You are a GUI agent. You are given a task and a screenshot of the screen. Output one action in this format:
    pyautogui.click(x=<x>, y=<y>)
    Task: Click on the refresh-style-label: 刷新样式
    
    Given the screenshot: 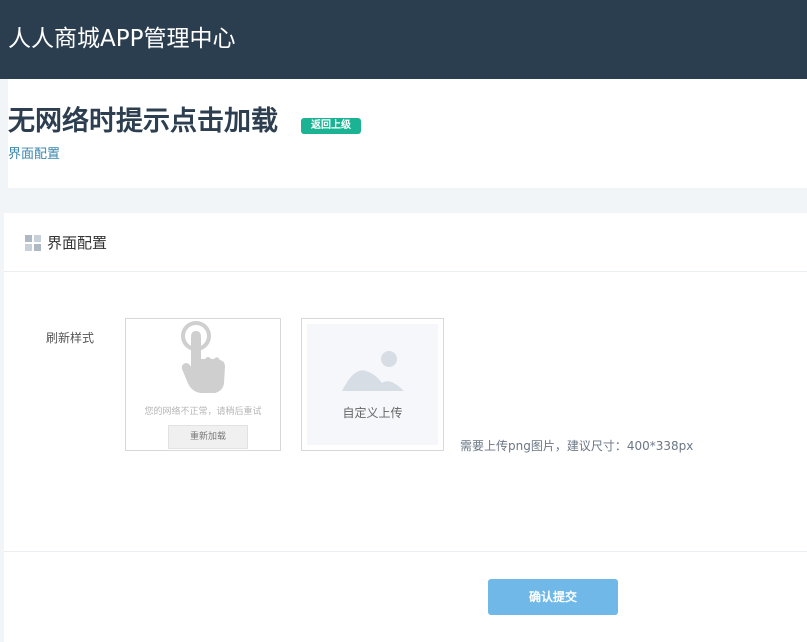 What is the action you would take?
    pyautogui.click(x=70, y=338)
    